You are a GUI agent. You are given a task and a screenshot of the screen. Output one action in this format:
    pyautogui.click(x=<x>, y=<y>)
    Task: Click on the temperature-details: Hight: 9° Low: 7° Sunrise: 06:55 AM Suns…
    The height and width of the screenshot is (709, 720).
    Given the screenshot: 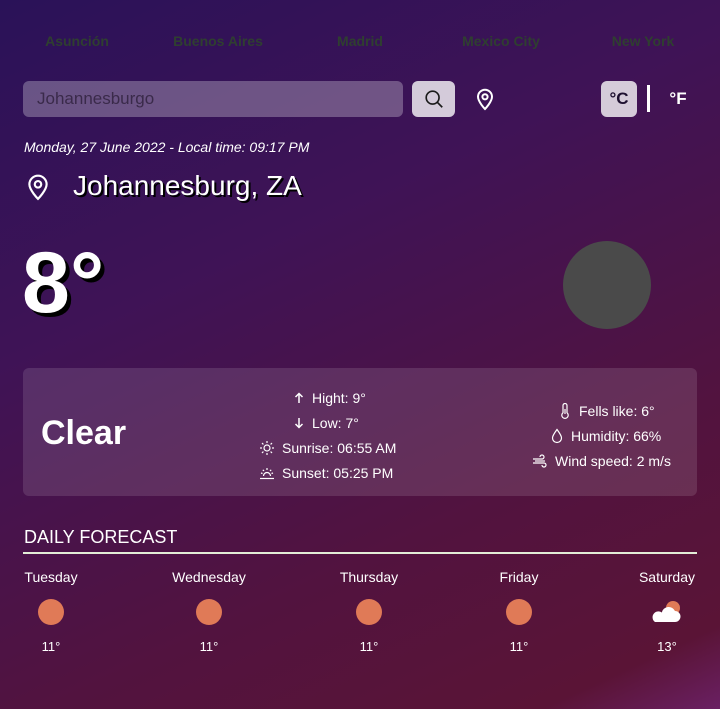 What is the action you would take?
    pyautogui.click(x=343, y=435)
    